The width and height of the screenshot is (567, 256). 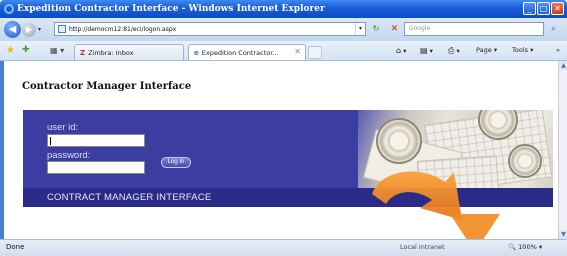 What do you see at coordinates (394, 29) in the screenshot?
I see `stop-button: ✕` at bounding box center [394, 29].